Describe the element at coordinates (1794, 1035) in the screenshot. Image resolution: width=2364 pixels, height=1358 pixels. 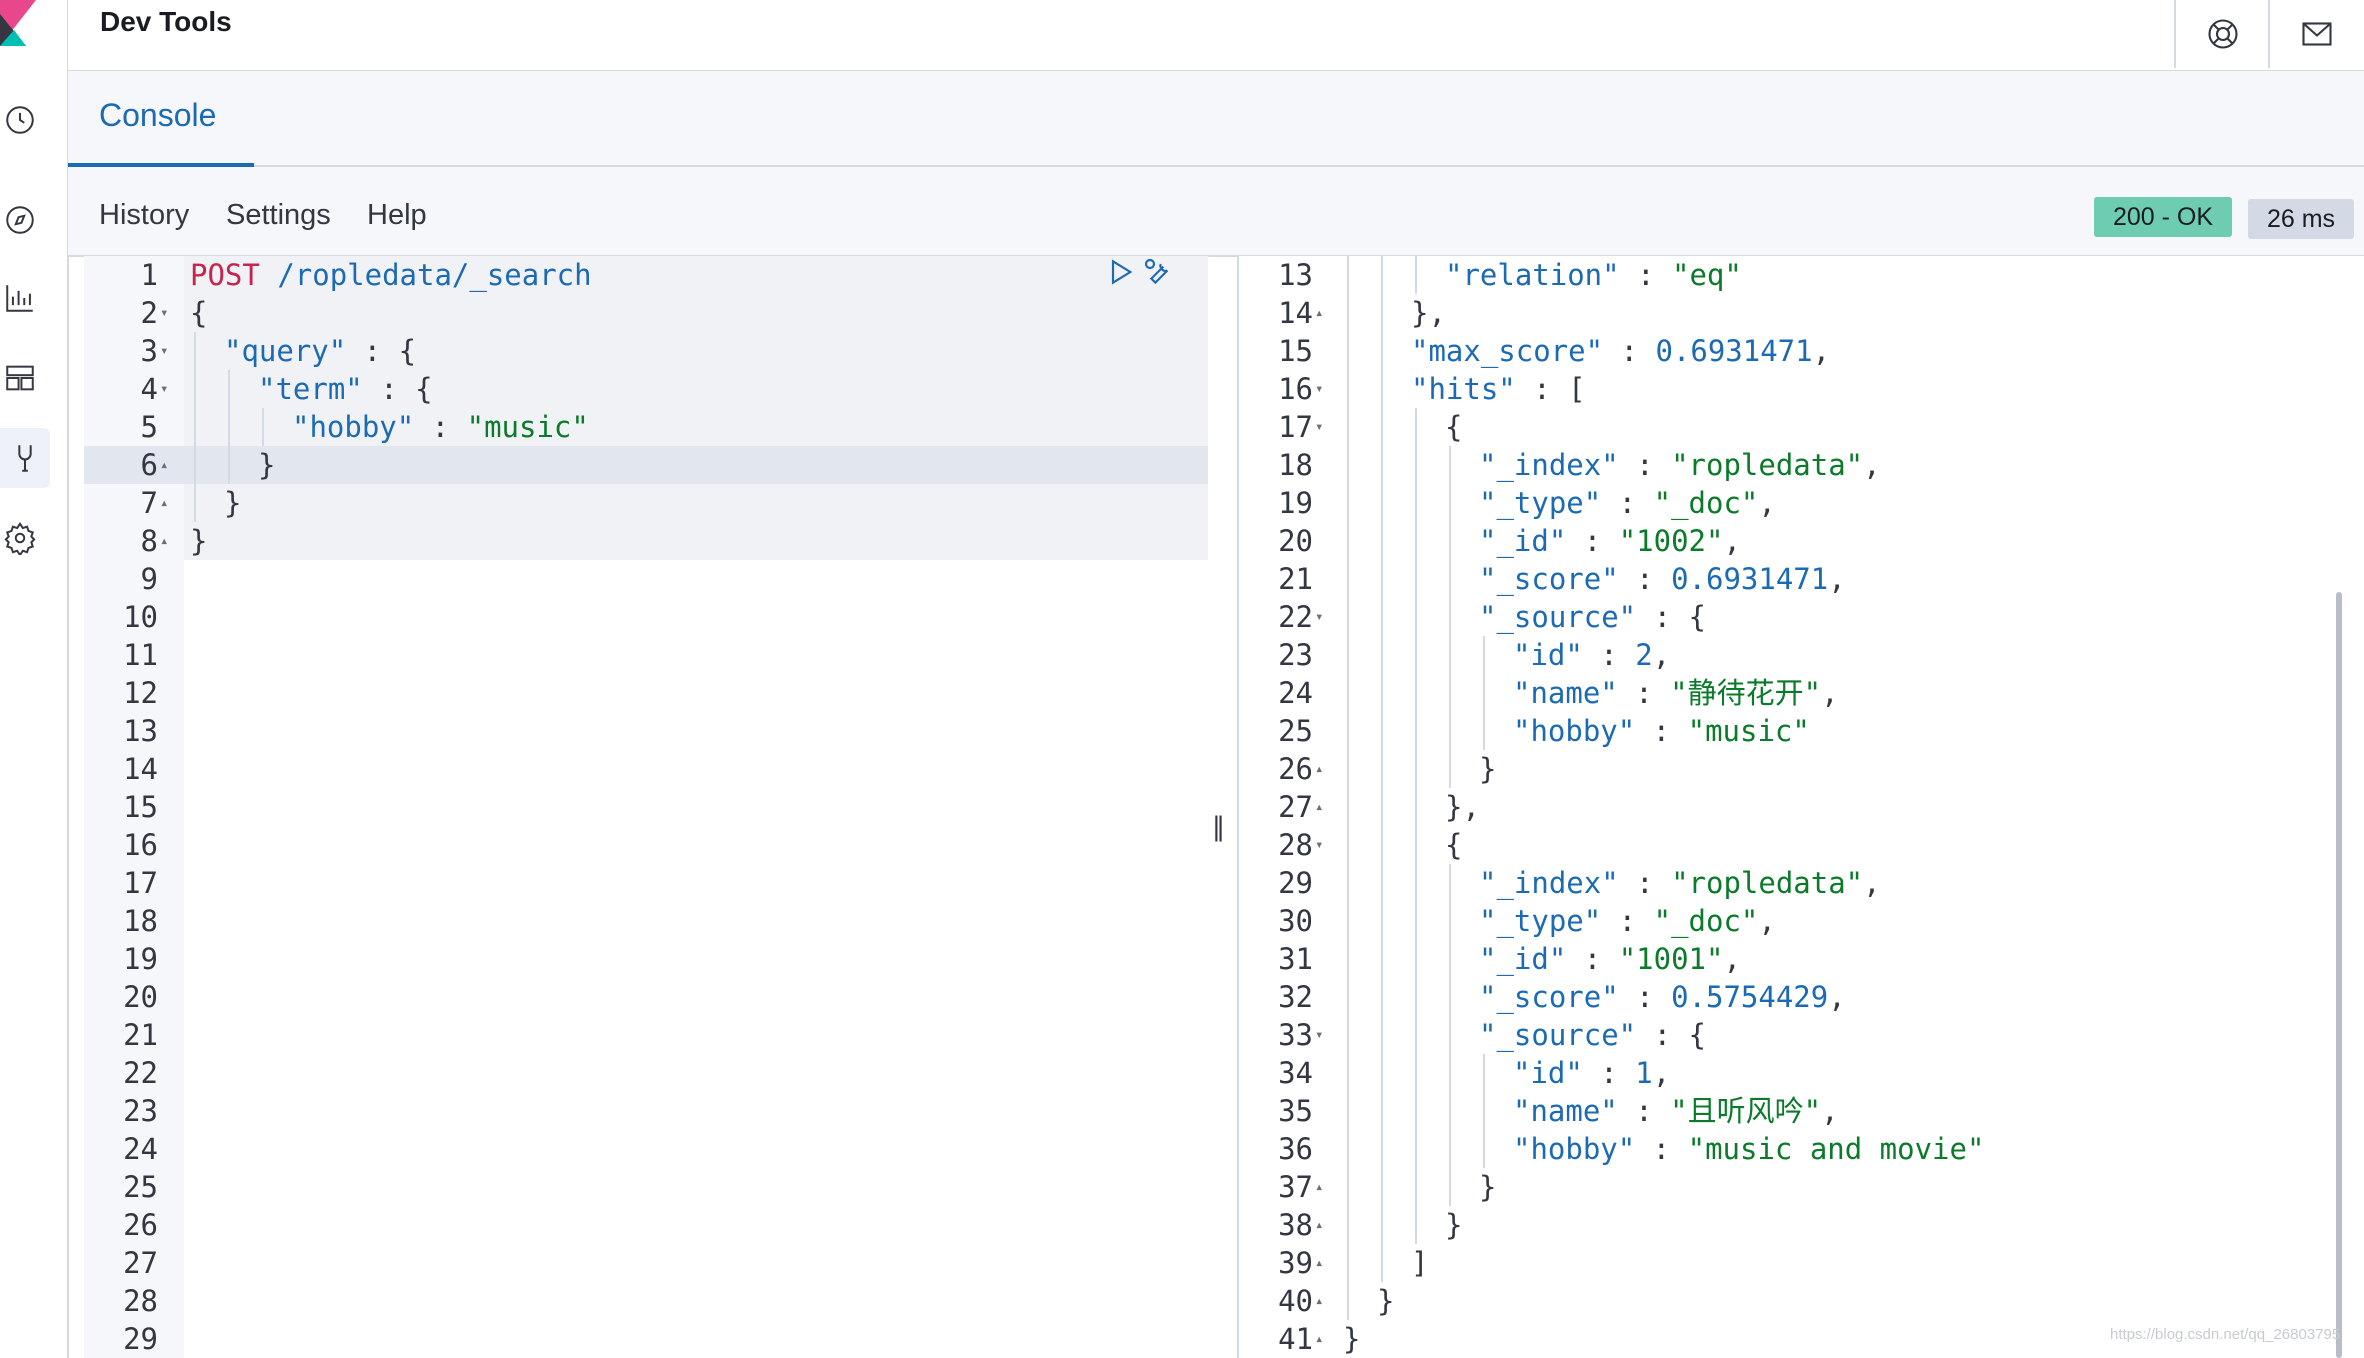
I see `code-line: 33 ▾ "_source" : {` at that location.